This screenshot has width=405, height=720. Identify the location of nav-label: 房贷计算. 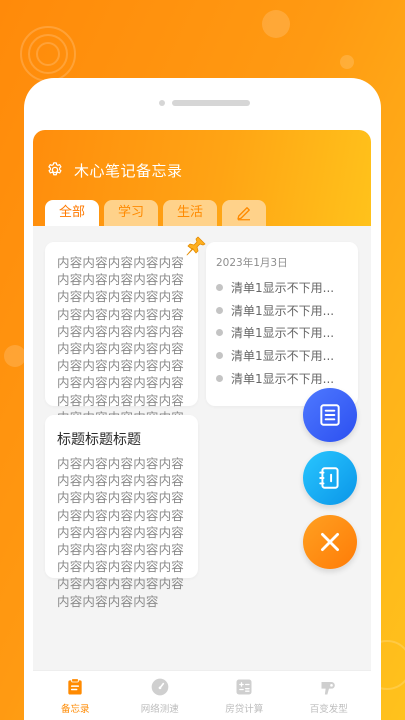
(244, 709).